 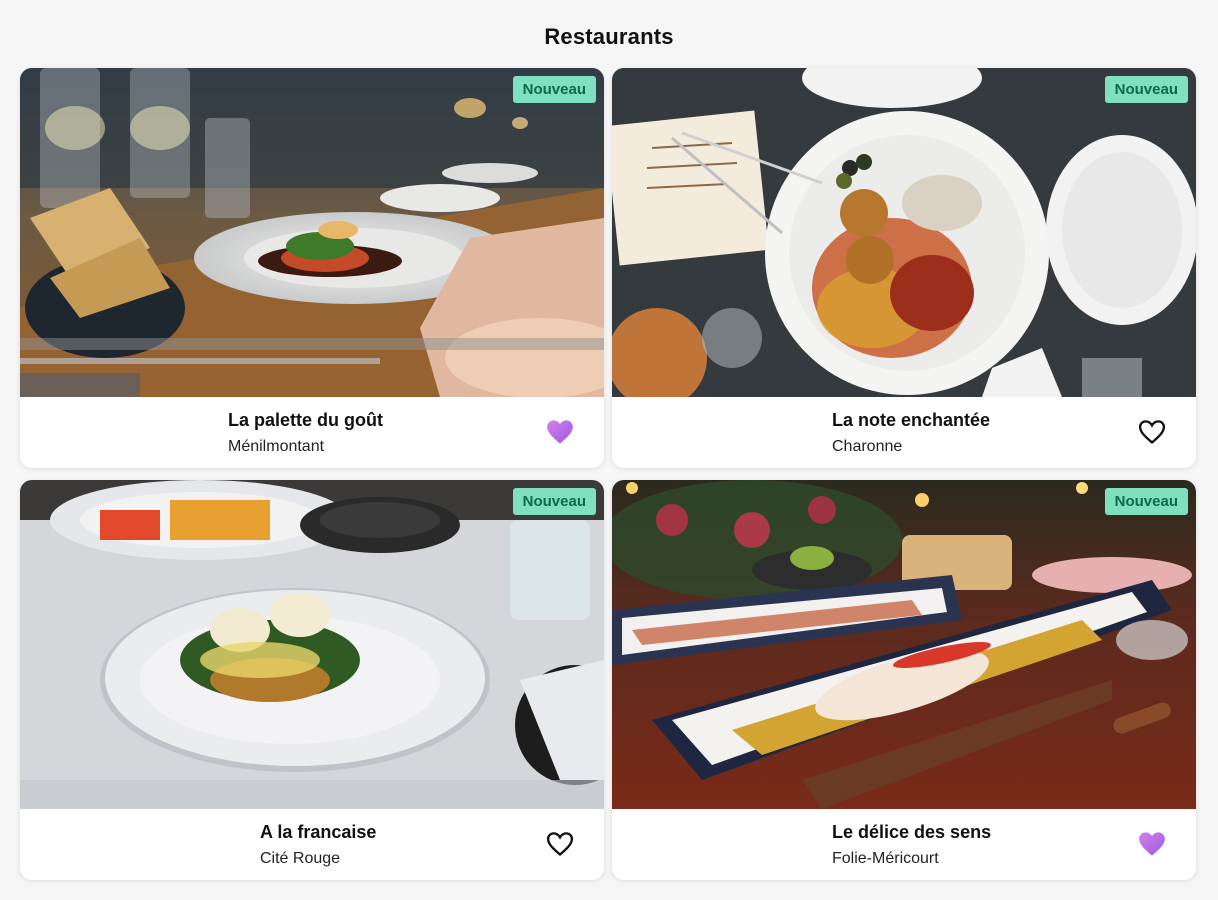 I want to click on restaurant-district: Cité Rouge, so click(x=300, y=858).